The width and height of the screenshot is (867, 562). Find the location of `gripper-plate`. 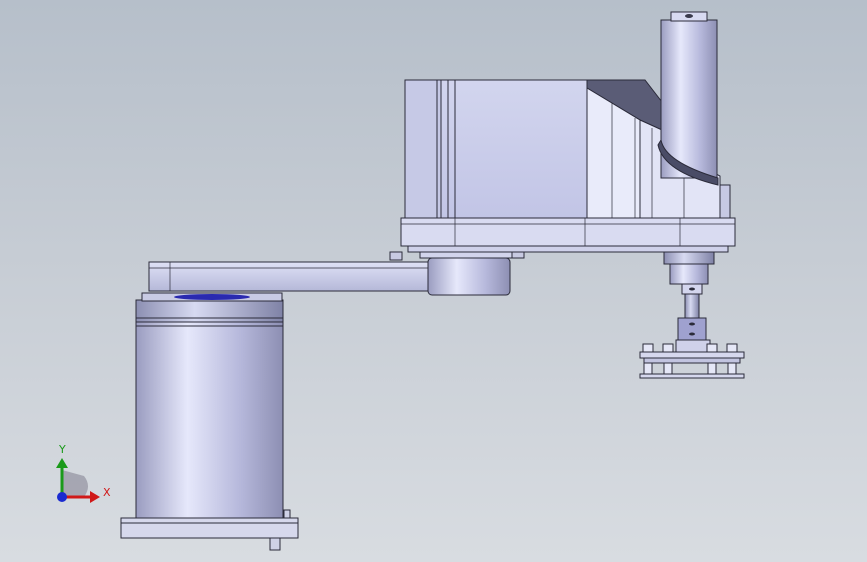

gripper-plate is located at coordinates (692, 359).